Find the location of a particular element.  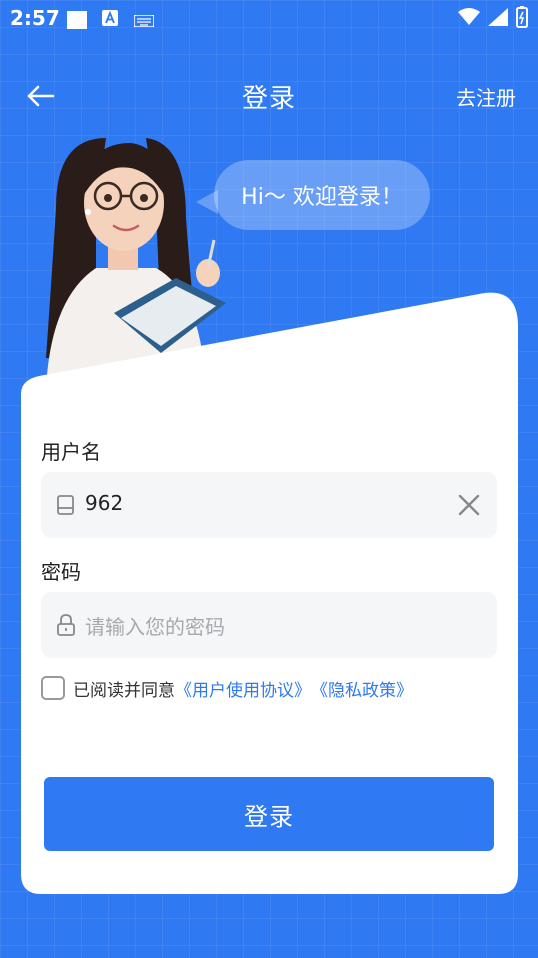

status-time: 2:57 is located at coordinates (35, 18).